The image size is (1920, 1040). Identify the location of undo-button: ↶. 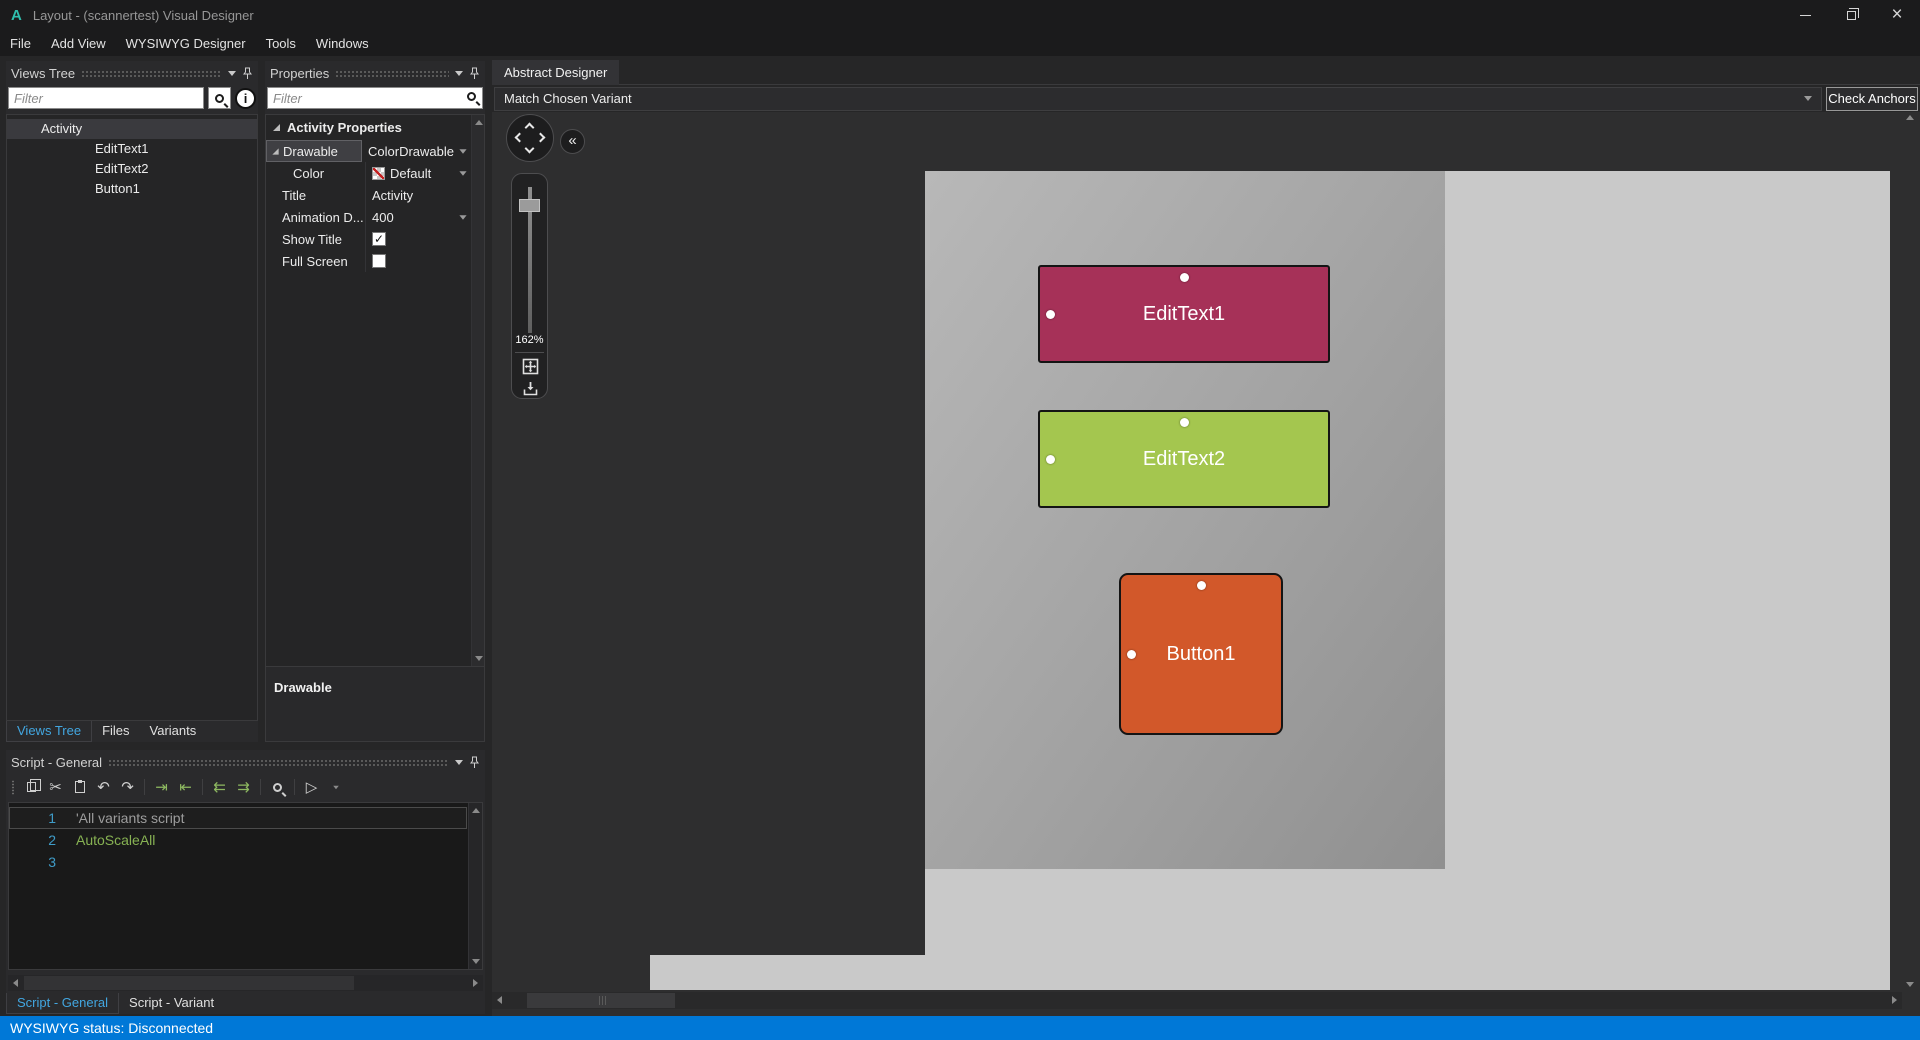
(103, 787).